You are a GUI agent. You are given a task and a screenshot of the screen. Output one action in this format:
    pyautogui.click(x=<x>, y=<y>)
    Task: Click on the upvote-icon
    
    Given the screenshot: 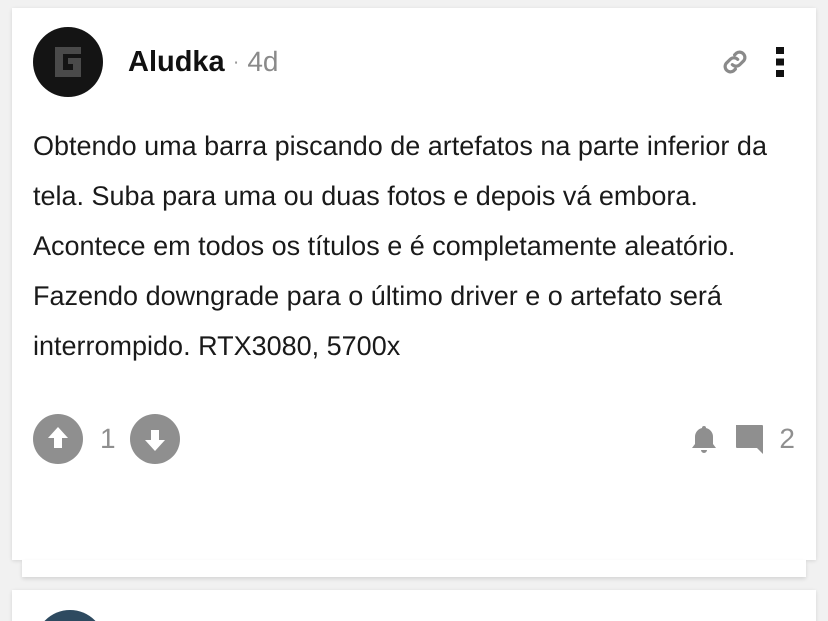 What is the action you would take?
    pyautogui.click(x=58, y=439)
    